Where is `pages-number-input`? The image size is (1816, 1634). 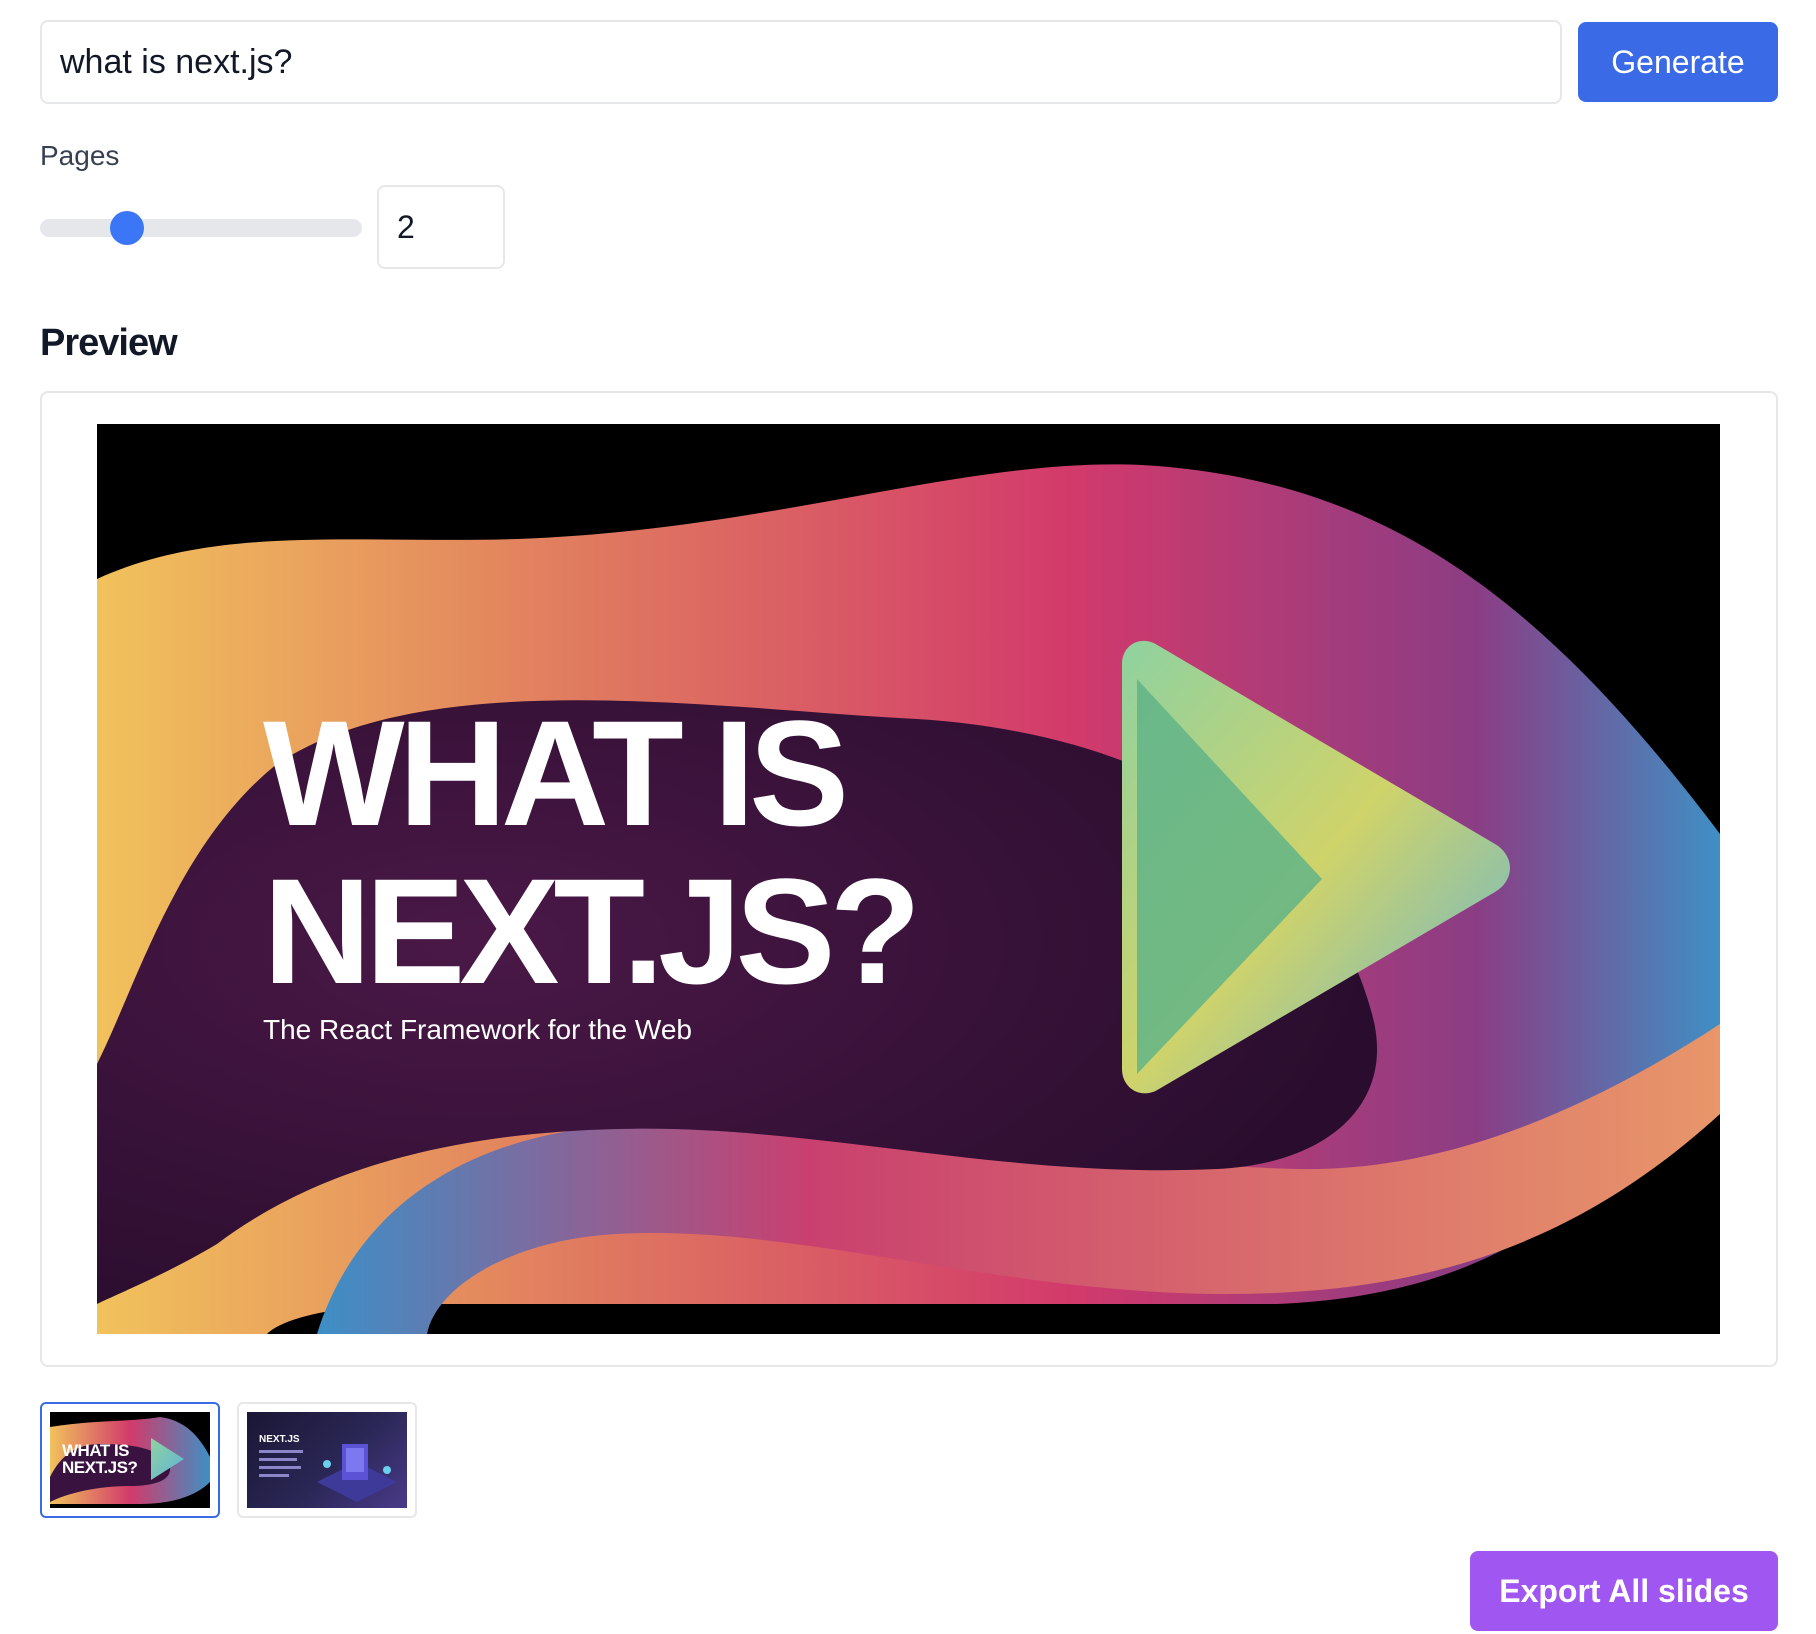 pages-number-input is located at coordinates (441, 227).